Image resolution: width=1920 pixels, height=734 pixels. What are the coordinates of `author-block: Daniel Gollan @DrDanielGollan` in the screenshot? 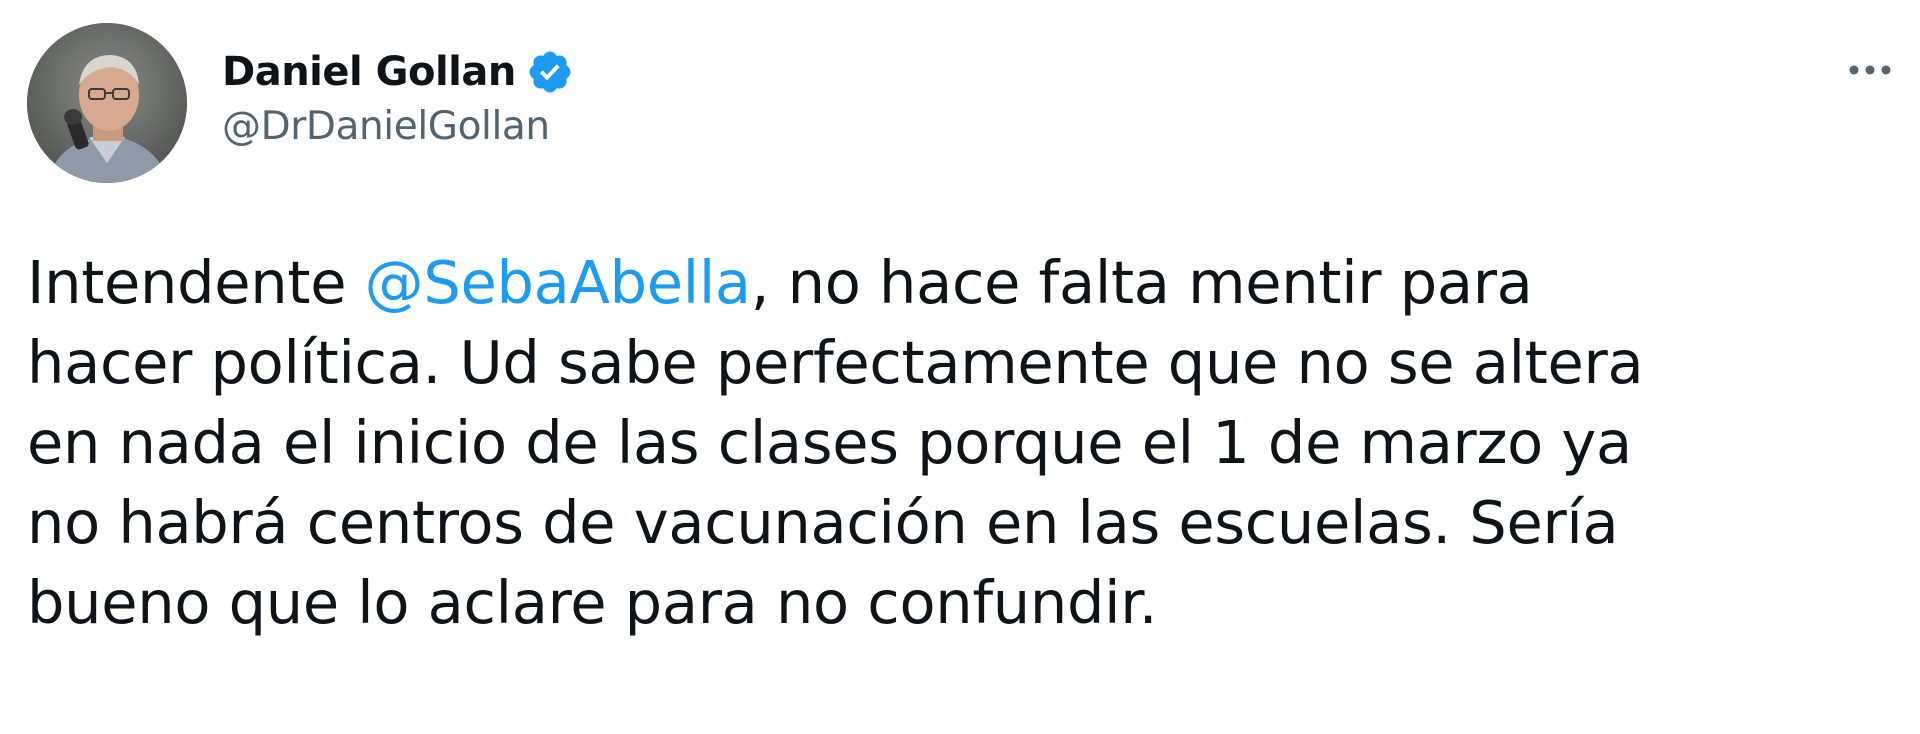 It's located at (398, 97).